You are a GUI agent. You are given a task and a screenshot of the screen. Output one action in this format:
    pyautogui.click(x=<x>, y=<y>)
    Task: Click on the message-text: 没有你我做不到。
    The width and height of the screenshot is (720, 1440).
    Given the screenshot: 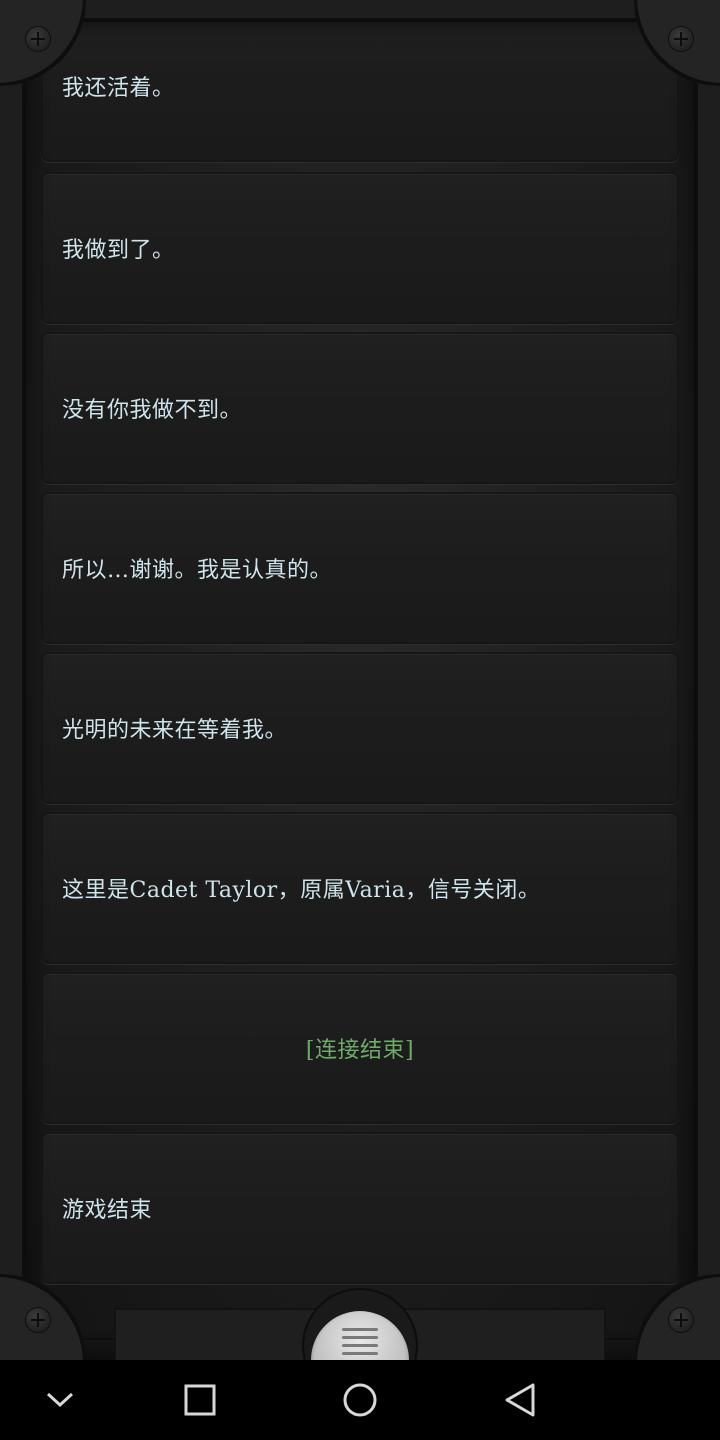 What is the action you would take?
    pyautogui.click(x=152, y=410)
    